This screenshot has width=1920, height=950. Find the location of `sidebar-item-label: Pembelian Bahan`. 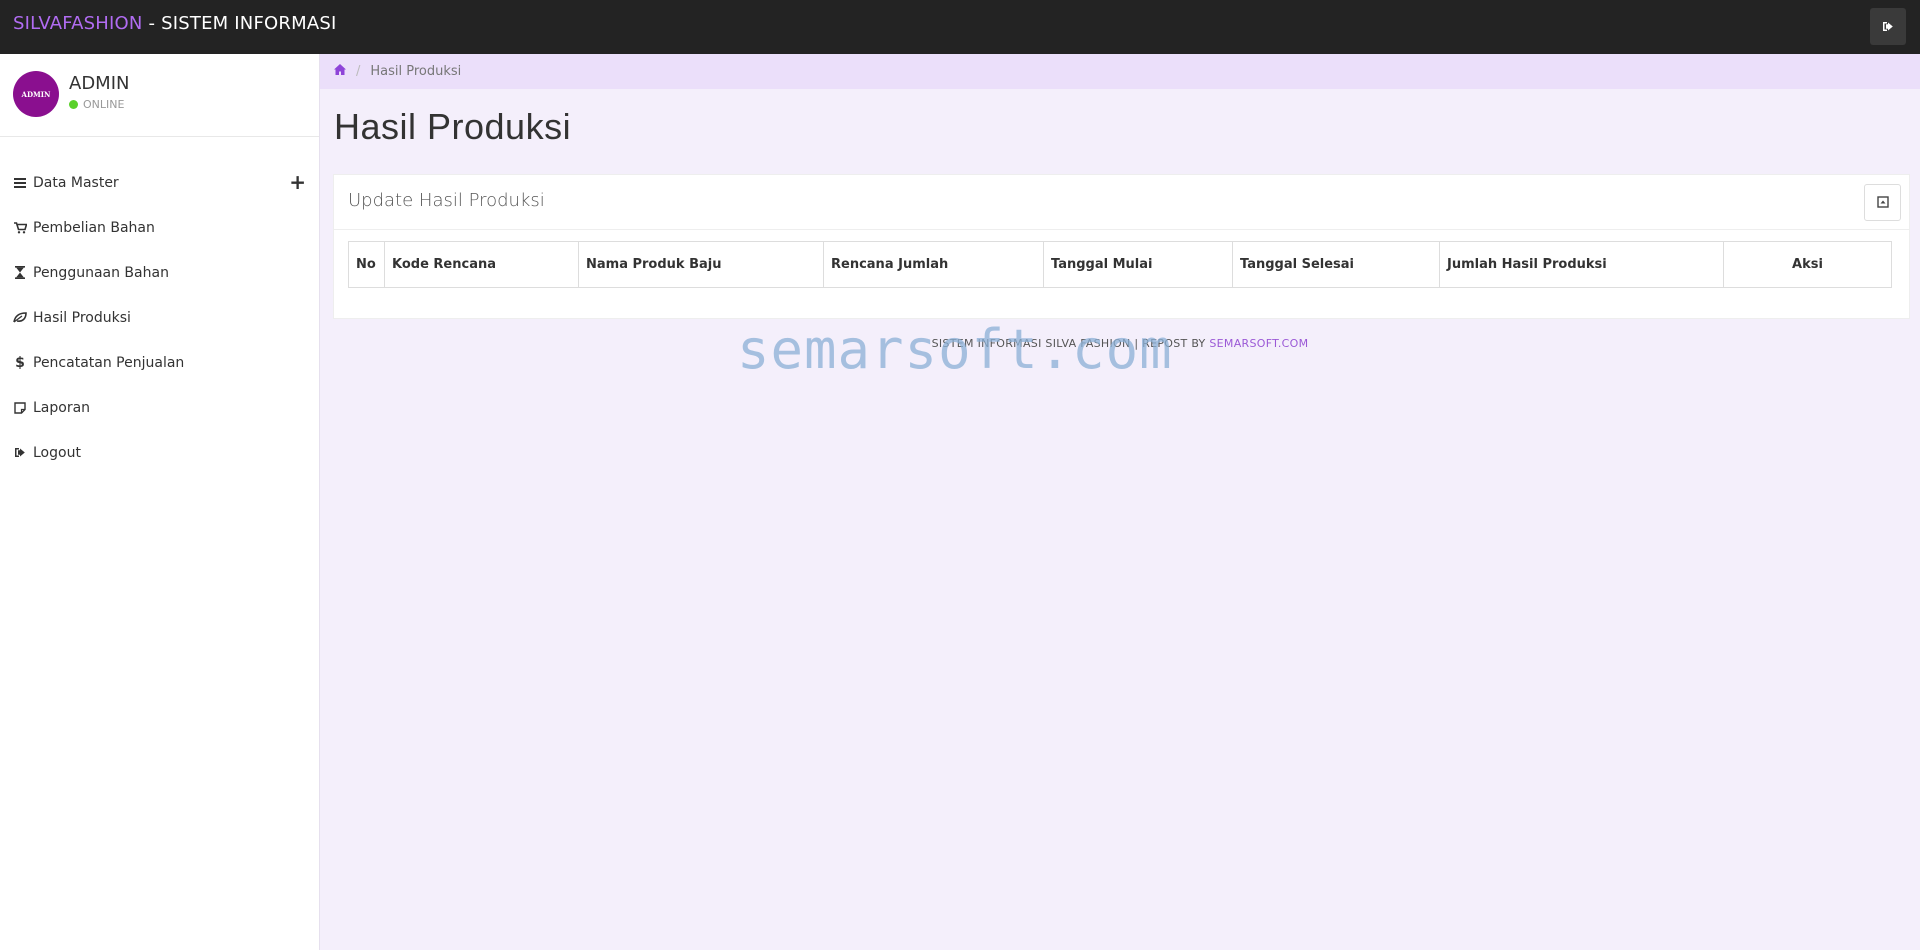

sidebar-item-label: Pembelian Bahan is located at coordinates (94, 227).